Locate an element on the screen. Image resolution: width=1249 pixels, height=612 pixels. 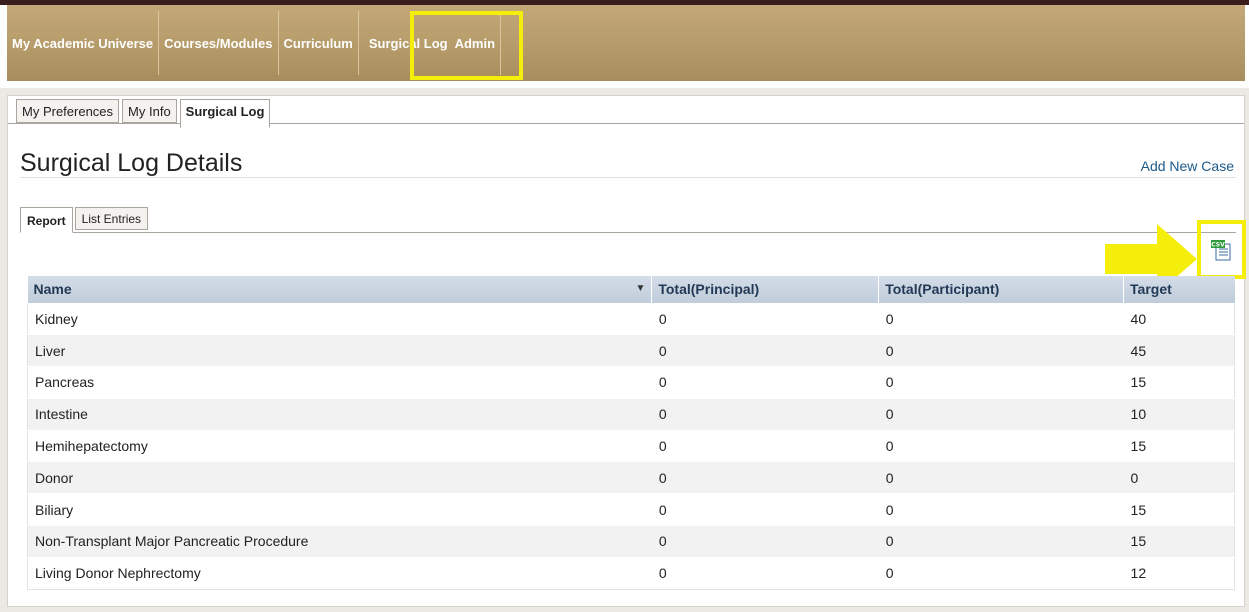
table-row: Biliary 0 0 15 is located at coordinates (631, 509).